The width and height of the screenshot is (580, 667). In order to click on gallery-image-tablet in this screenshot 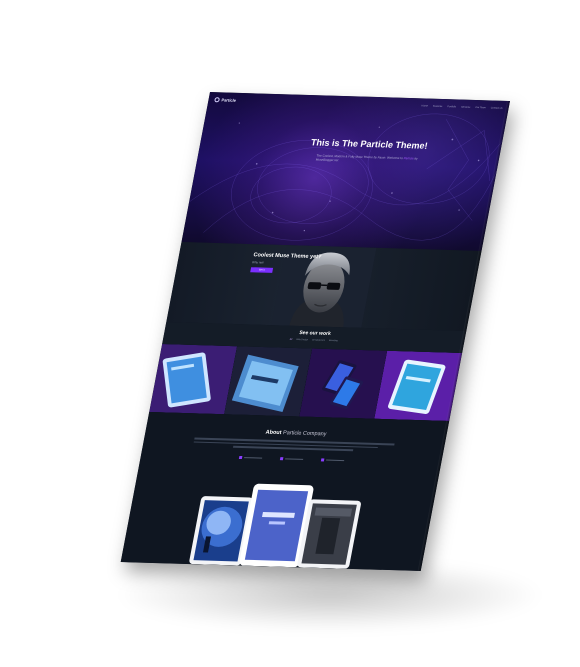, I will do `click(193, 379)`.